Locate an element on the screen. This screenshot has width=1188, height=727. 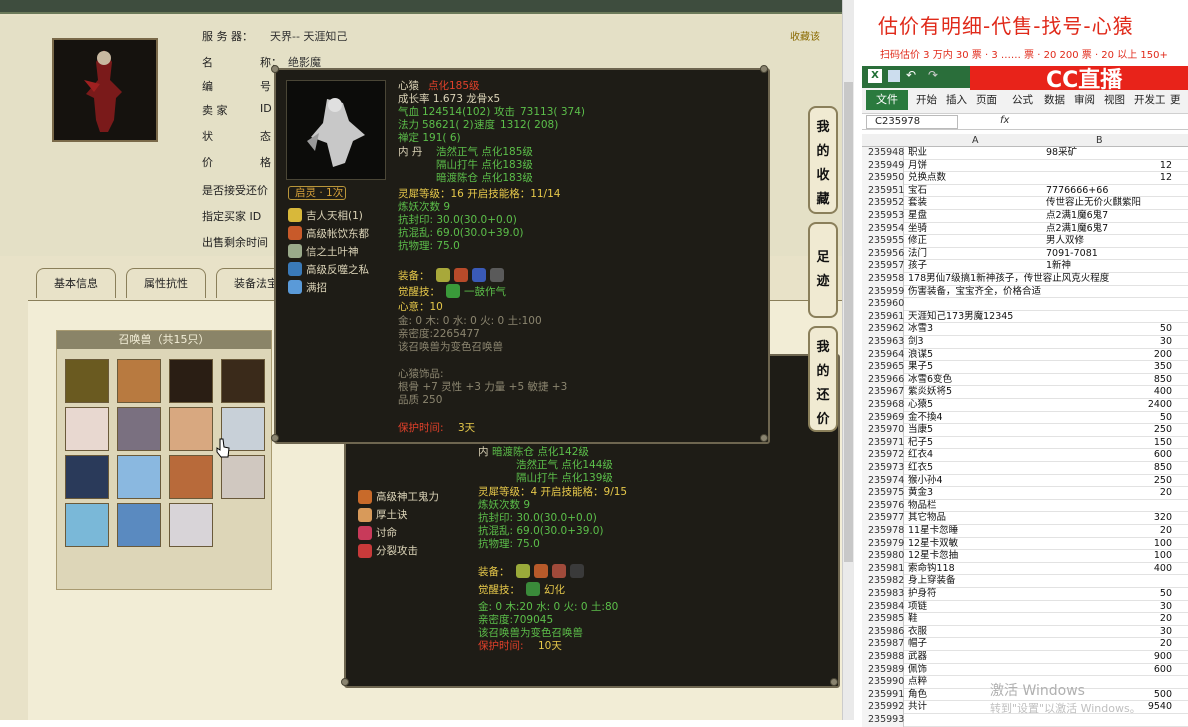
cell-a: 天涯知己173男魔12345 is located at coordinates (960, 317).